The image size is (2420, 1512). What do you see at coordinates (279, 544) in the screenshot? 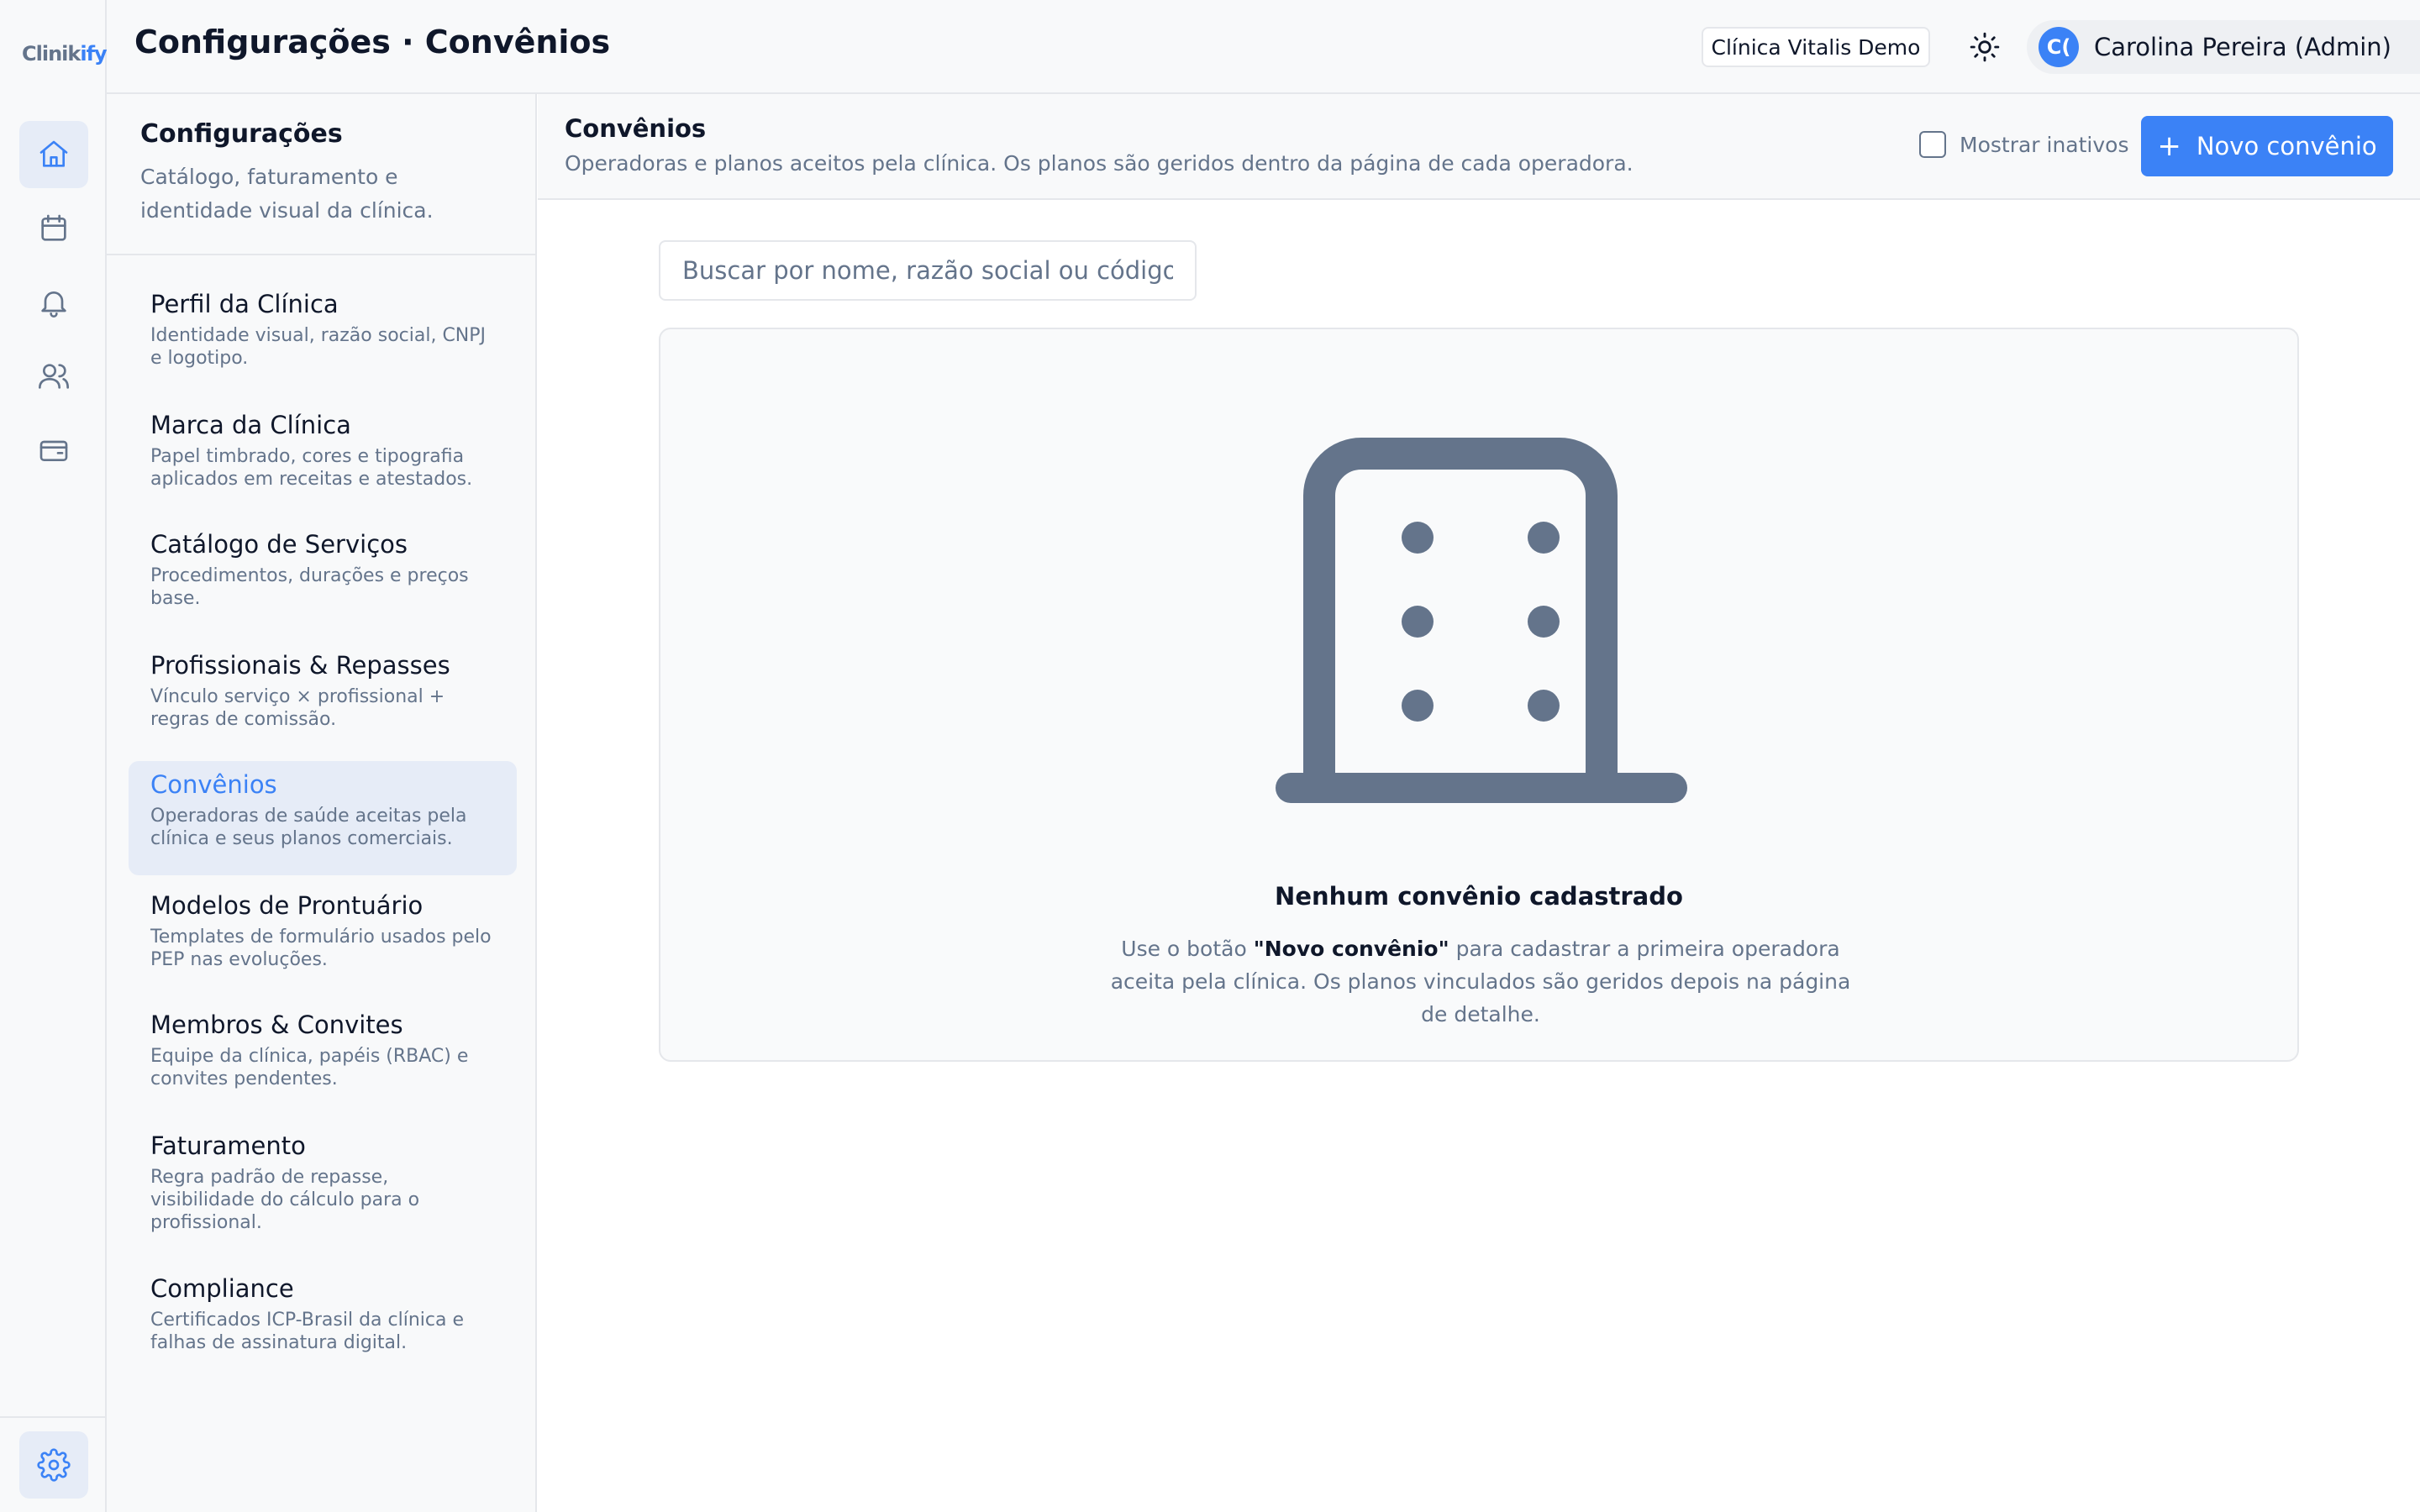
I see `sidebar-item-label: Catálogo de Serviços` at bounding box center [279, 544].